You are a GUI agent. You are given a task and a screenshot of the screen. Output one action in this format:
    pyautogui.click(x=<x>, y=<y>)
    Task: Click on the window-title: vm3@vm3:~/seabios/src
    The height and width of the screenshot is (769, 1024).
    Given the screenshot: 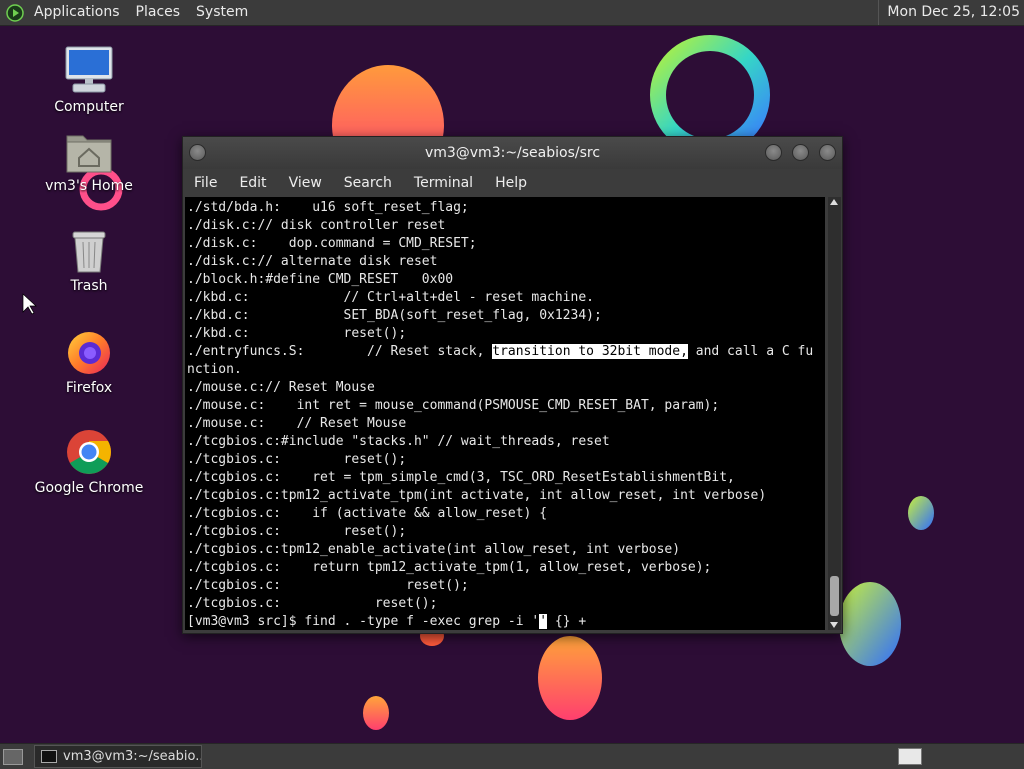 What is the action you would take?
    pyautogui.click(x=512, y=153)
    